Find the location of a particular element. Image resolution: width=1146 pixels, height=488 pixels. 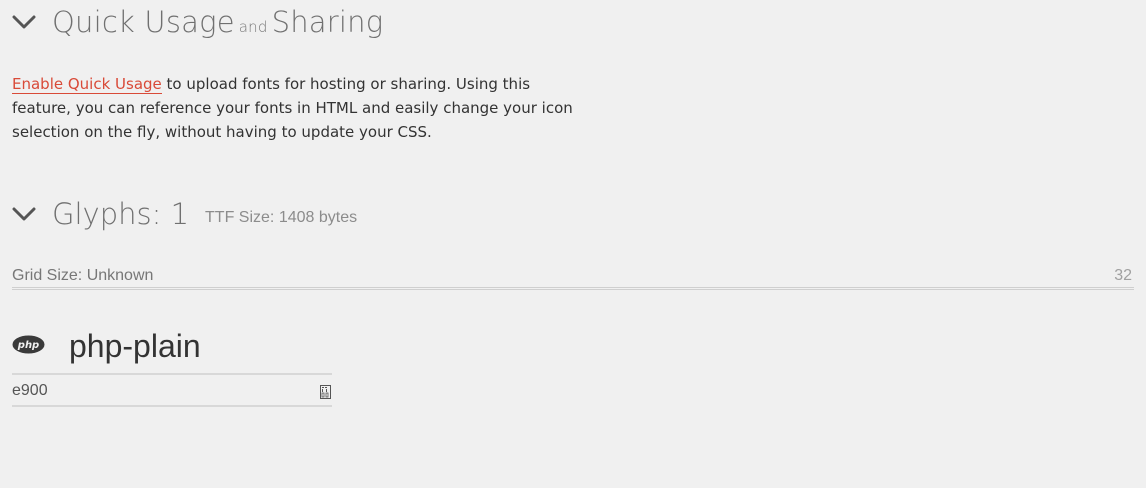

divider is located at coordinates (172, 374).